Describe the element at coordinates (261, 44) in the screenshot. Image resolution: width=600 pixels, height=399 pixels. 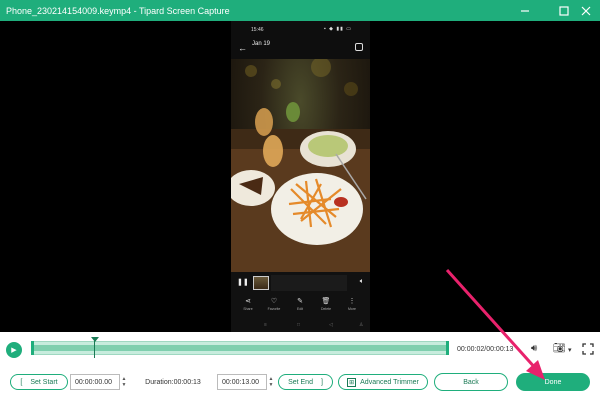
I see `phone-header-date: Jan 19` at that location.